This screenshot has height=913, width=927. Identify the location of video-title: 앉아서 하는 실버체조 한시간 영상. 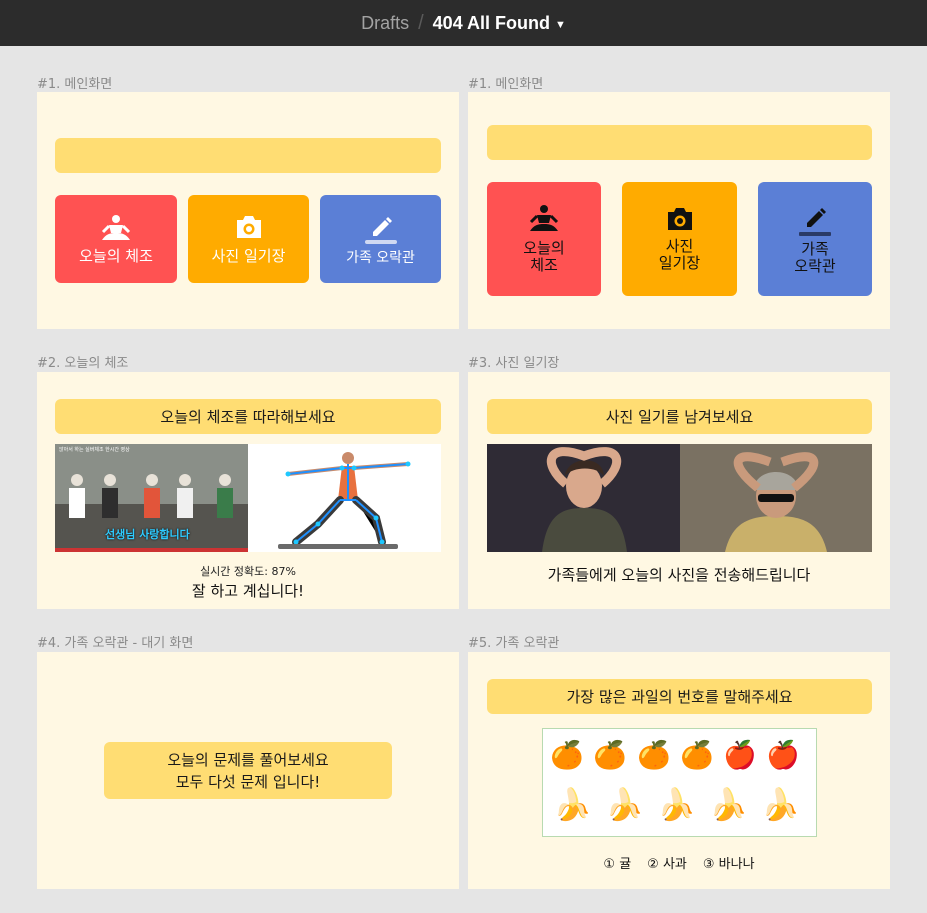
(94, 450).